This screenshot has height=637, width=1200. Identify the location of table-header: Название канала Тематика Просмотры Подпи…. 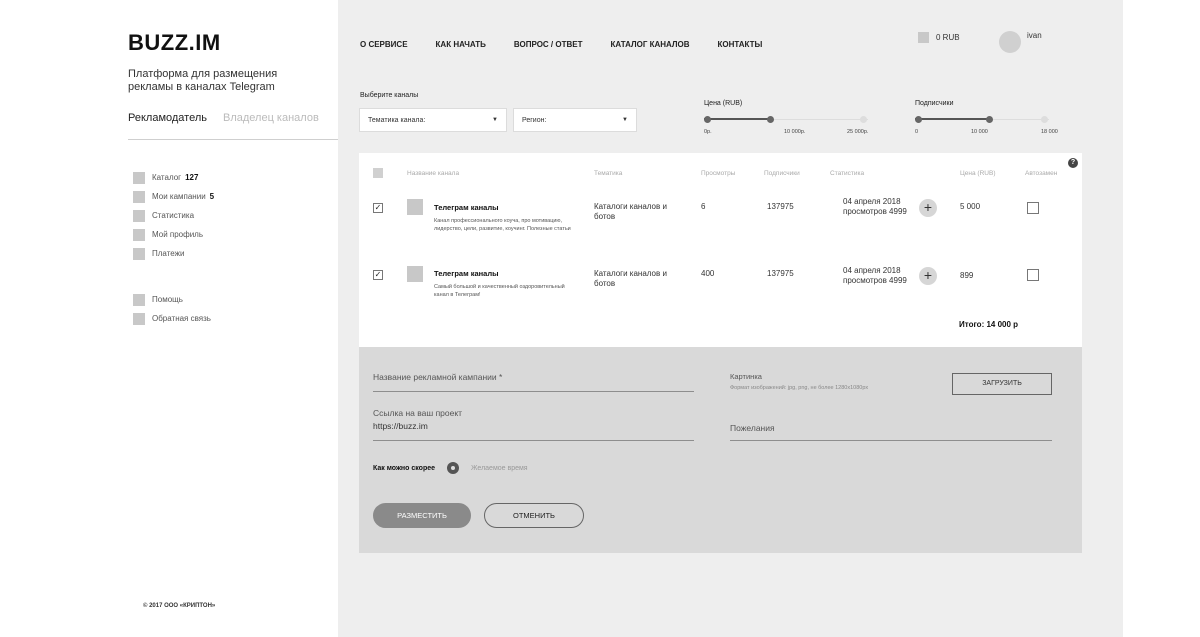
(720, 170).